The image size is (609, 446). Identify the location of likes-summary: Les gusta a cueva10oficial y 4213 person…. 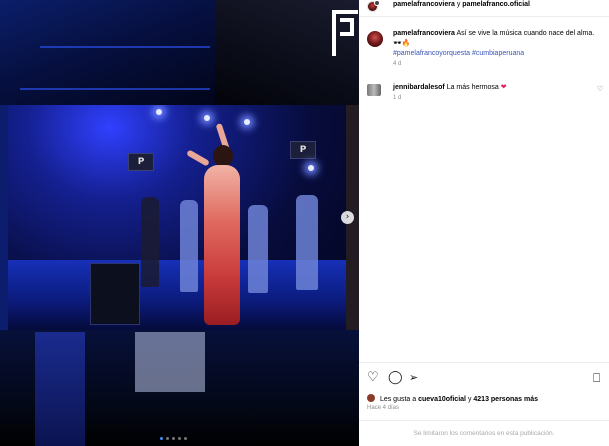
(487, 398).